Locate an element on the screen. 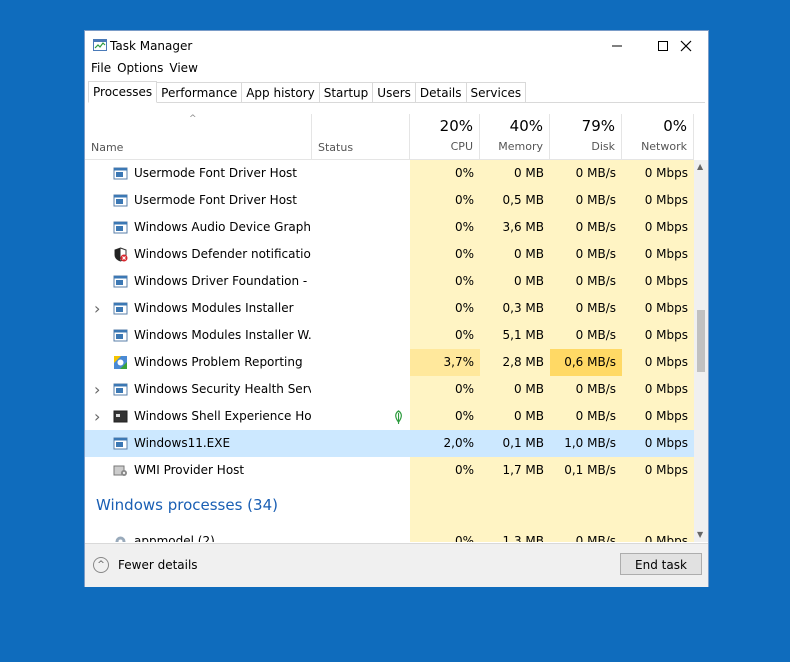  process-row: Windows11.EXE 2,0% 0,1 MB 1,0 MB/s 0 Mbps is located at coordinates (389, 443).